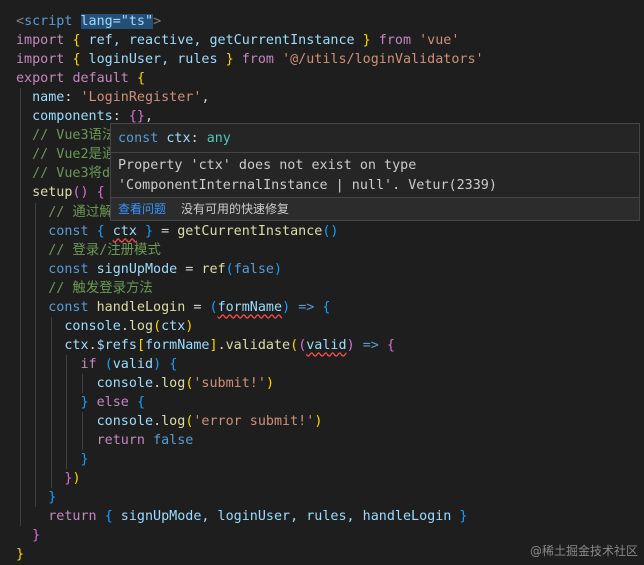  What do you see at coordinates (149, 269) in the screenshot?
I see `code-line: const signUpMode = ref(false)` at bounding box center [149, 269].